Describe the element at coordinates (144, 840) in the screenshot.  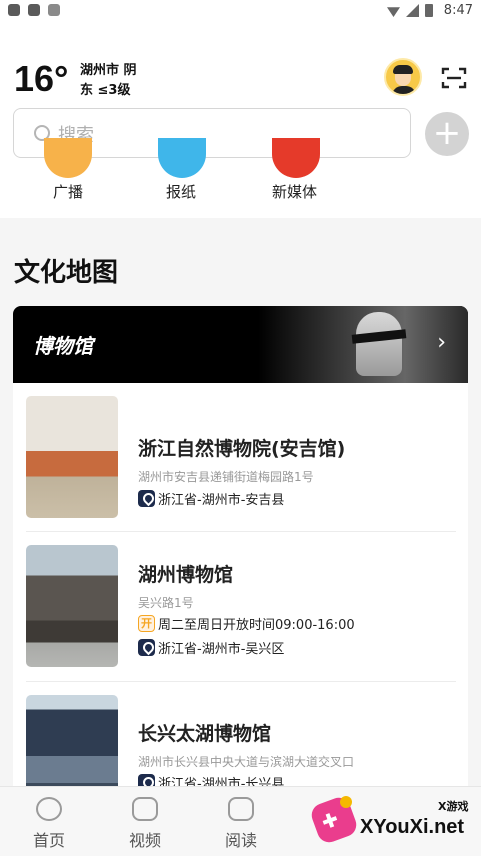
I see `tab-label: 视频` at that location.